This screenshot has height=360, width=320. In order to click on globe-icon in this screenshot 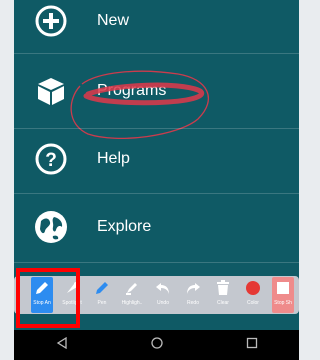, I will do `click(51, 227)`.